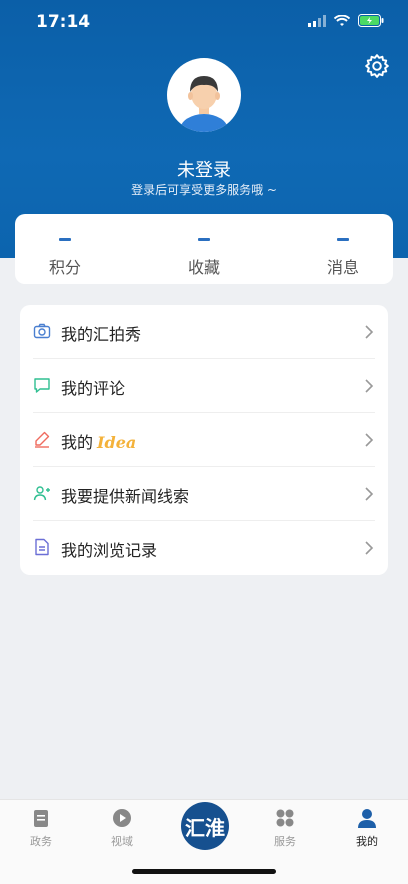  I want to click on menu-item-idea: 我的 Idea, so click(204, 440).